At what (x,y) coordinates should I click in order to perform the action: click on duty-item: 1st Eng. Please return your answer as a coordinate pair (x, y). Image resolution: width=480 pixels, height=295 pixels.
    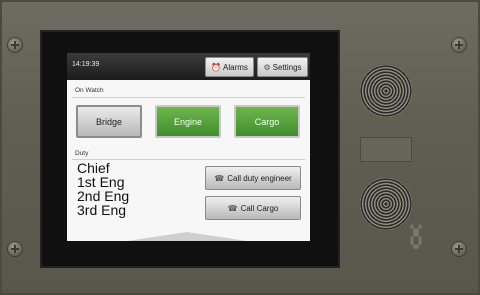
    Looking at the image, I should click on (101, 182).